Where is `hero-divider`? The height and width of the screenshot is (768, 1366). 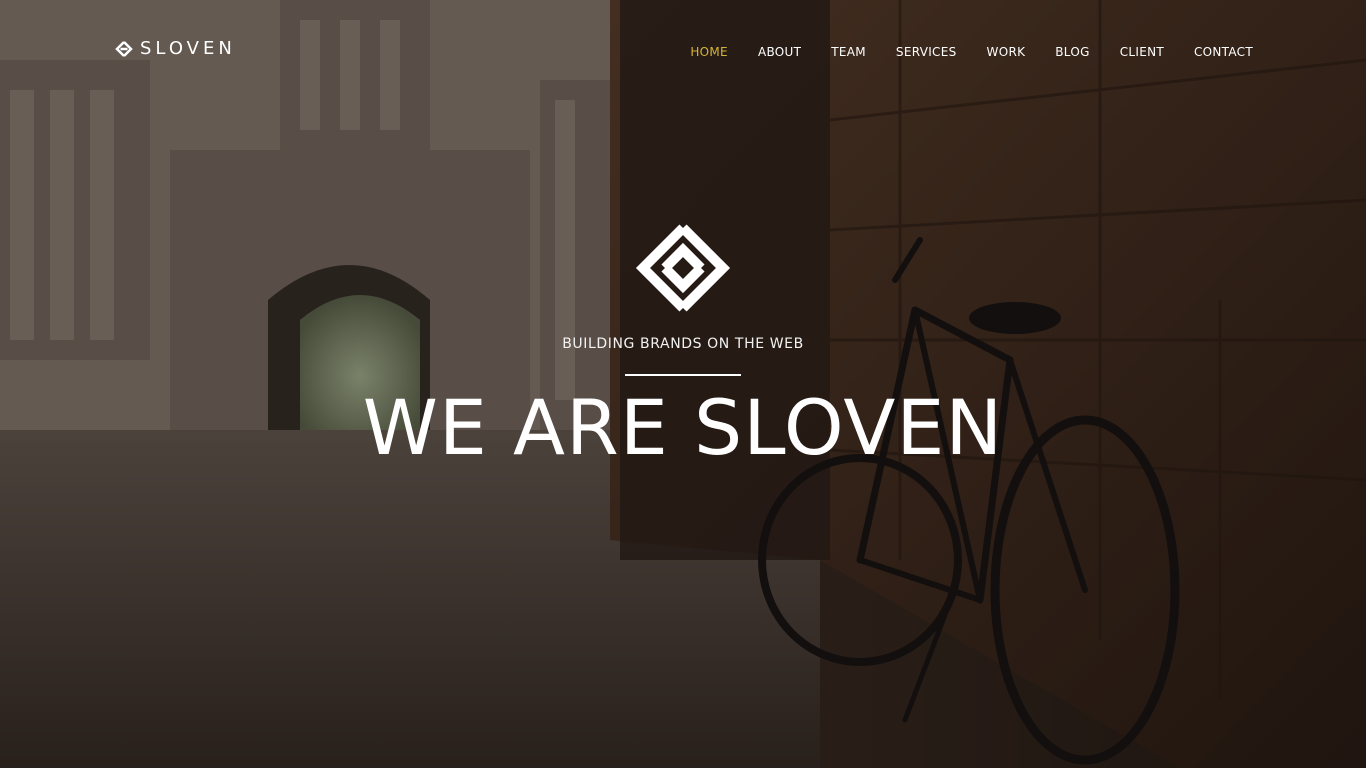 hero-divider is located at coordinates (683, 375).